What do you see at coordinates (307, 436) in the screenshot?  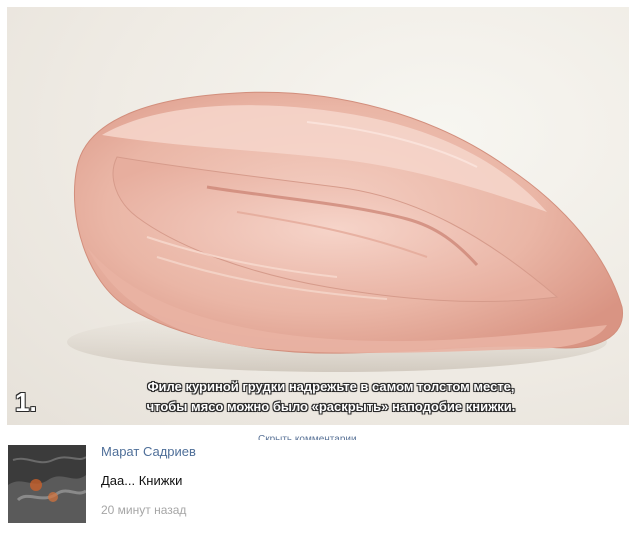 I see `hide-comments-link: Скрыть комментарии` at bounding box center [307, 436].